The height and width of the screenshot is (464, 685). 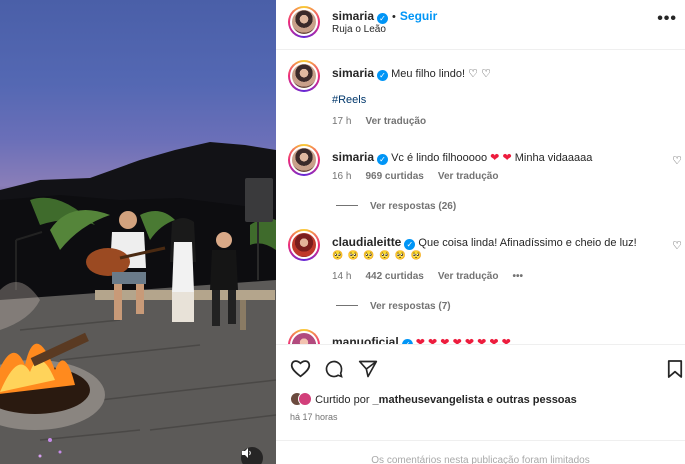 I want to click on hashtag-link: #Reels, so click(x=349, y=100).